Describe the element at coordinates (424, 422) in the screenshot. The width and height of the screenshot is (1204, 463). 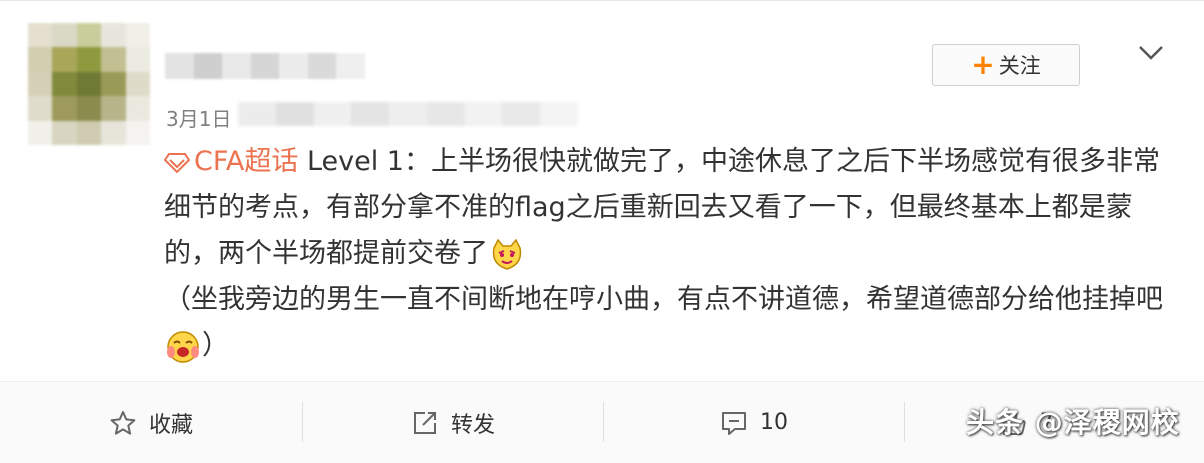
I see `repost-icon` at that location.